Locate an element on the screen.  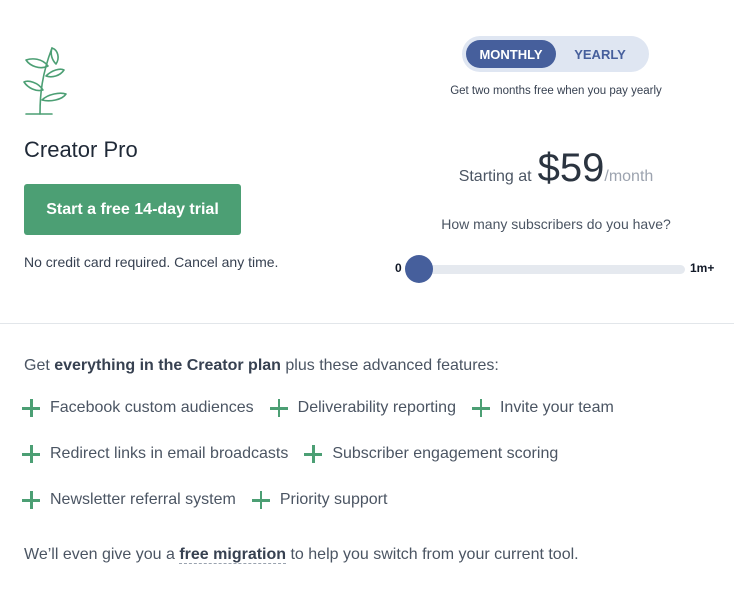
feature-item: Invite your team is located at coordinates (542, 408).